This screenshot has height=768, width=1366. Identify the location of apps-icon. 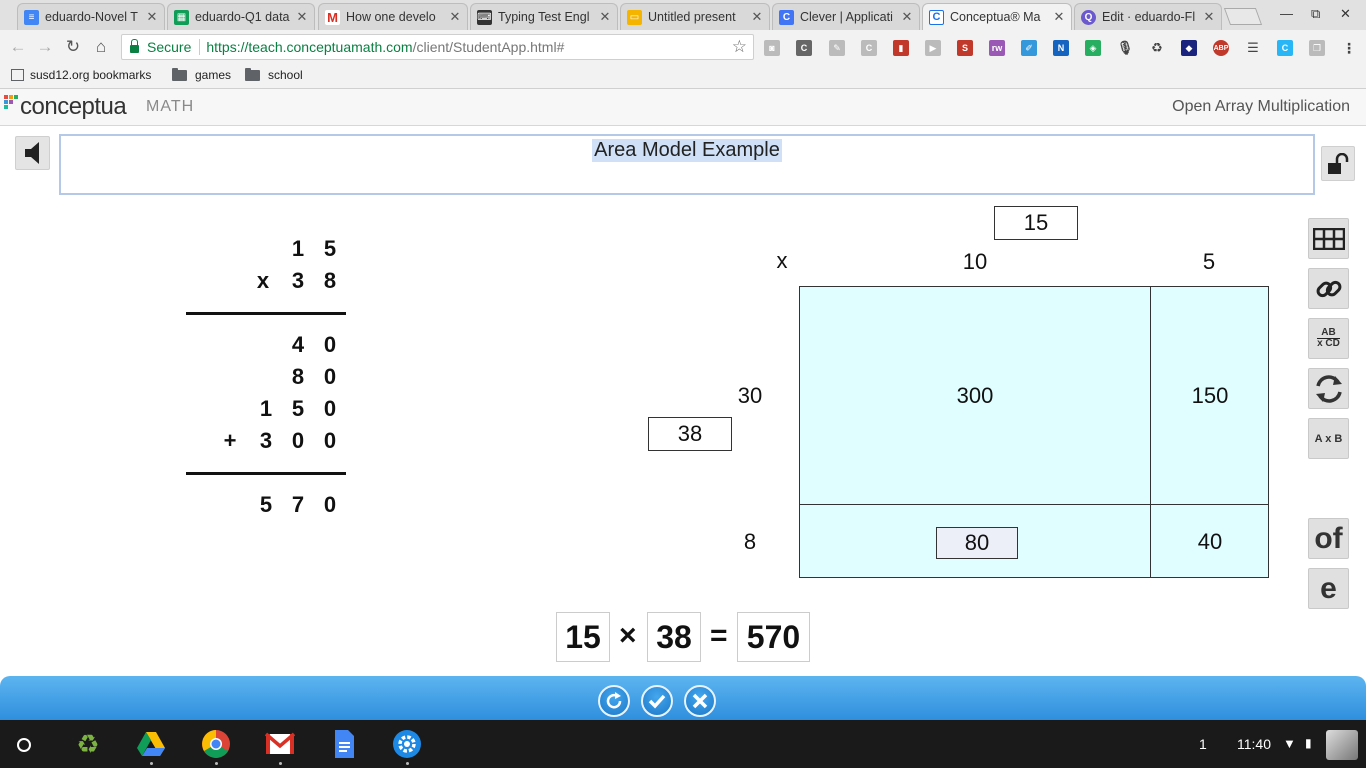
(17, 75).